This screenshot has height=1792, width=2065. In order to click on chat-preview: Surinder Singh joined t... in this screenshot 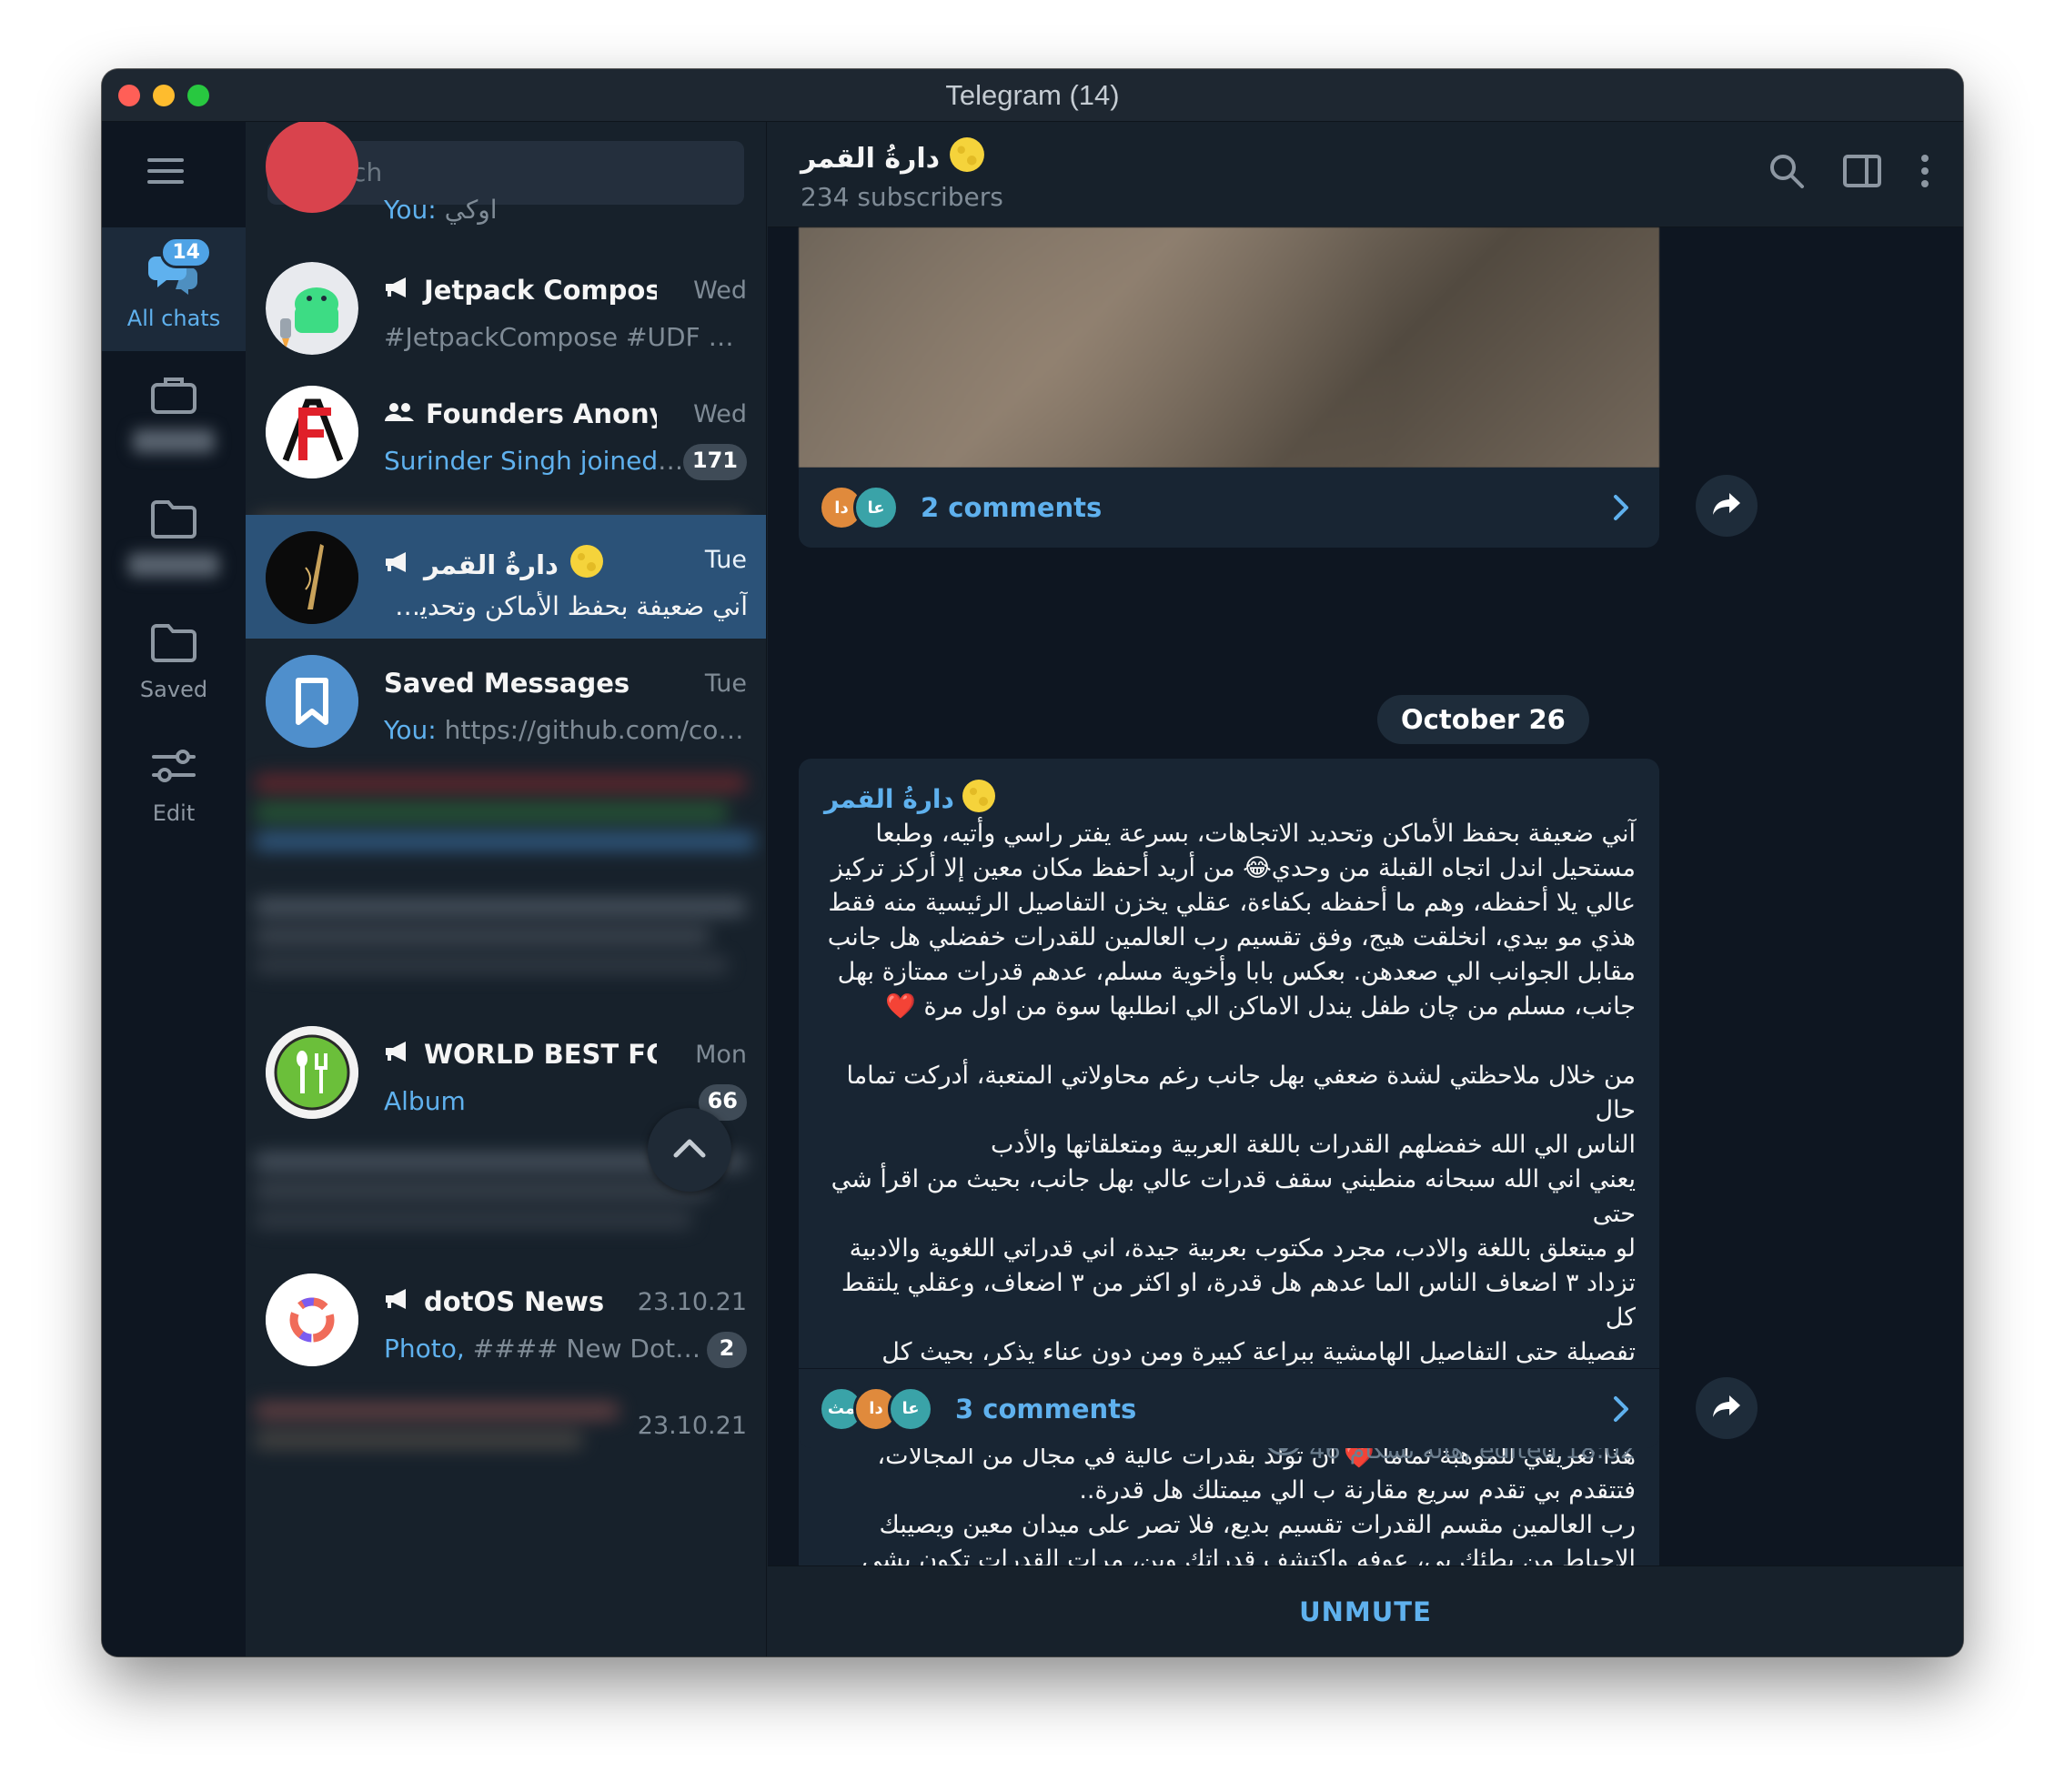, I will do `click(534, 461)`.